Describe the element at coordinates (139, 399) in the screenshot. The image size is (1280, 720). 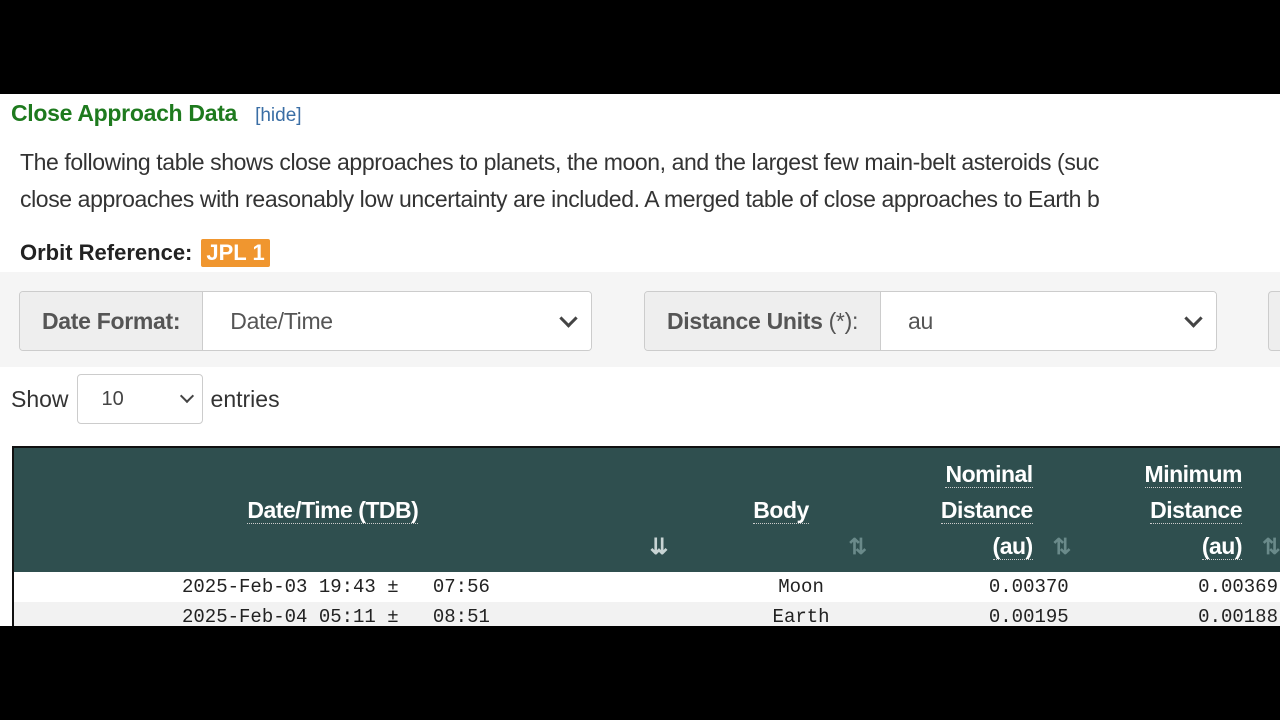
I see `entries-length-select: 10` at that location.